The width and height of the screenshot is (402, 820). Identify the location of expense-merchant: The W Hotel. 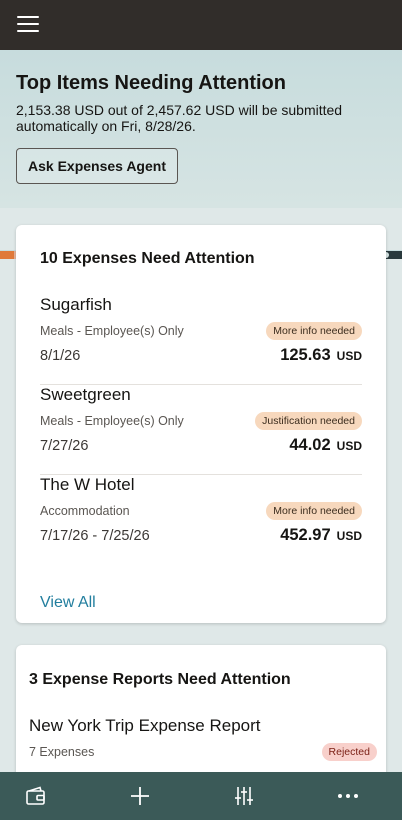
(87, 484).